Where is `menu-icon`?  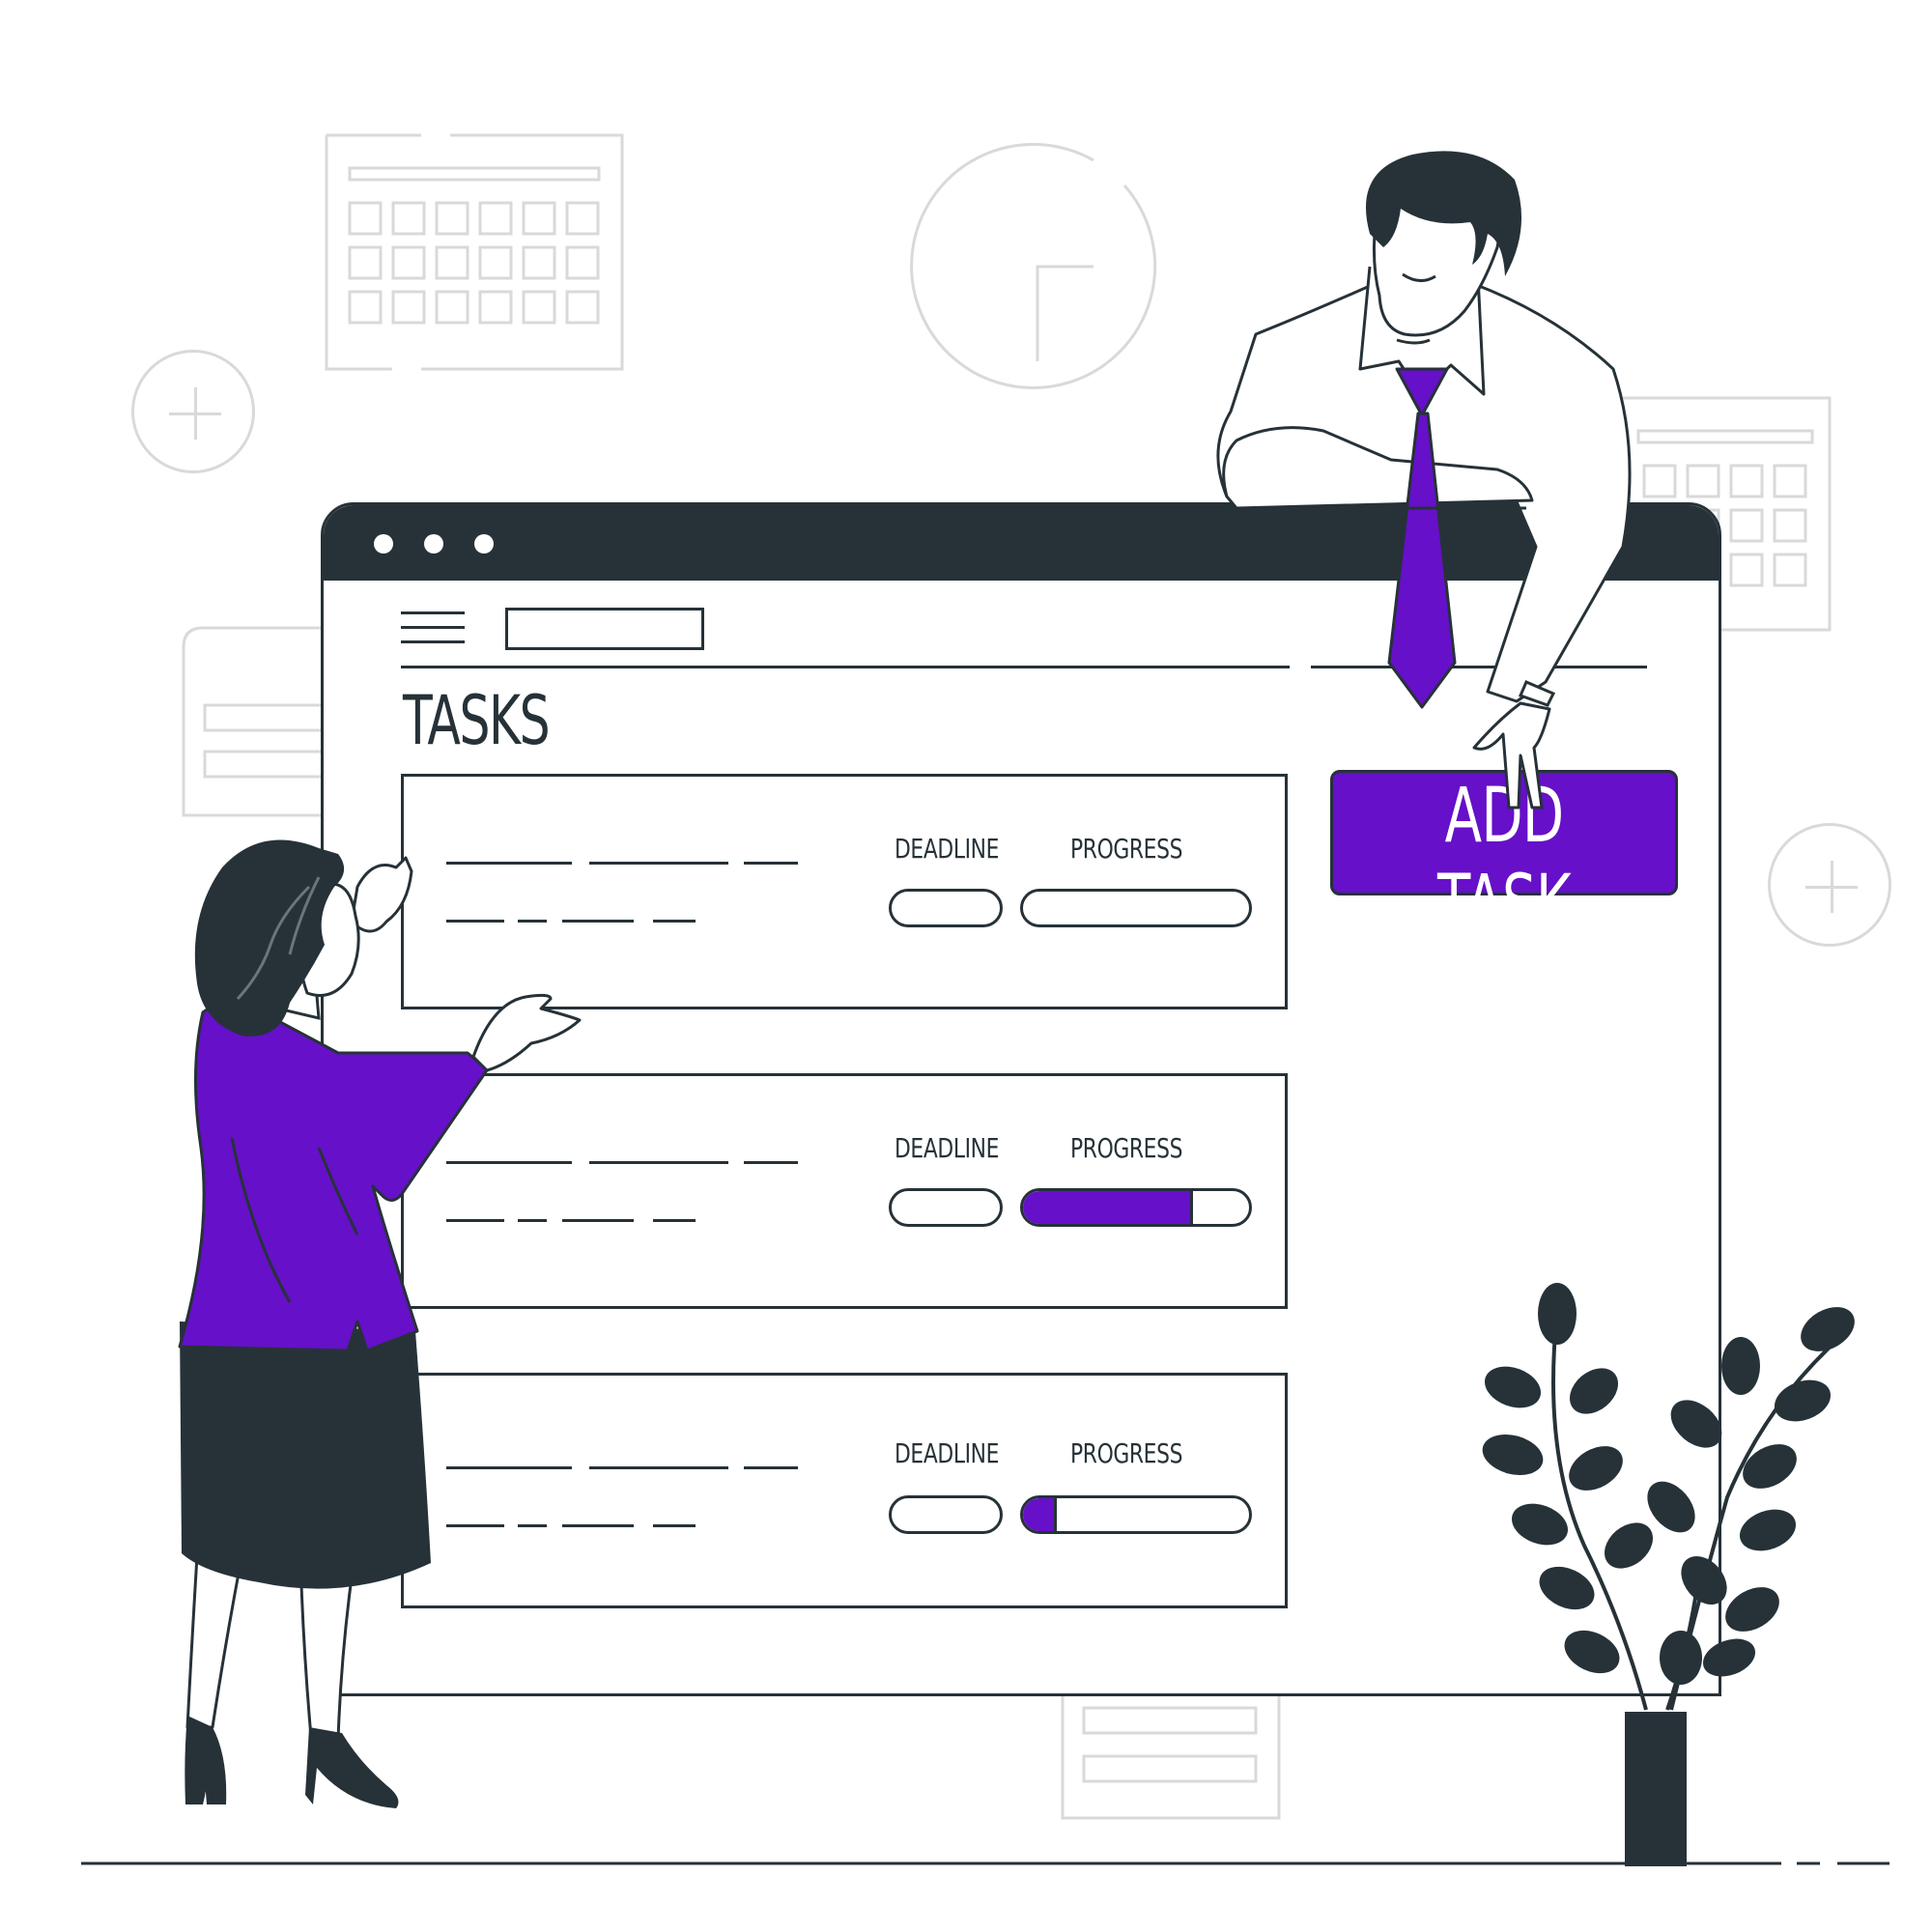
menu-icon is located at coordinates (433, 628).